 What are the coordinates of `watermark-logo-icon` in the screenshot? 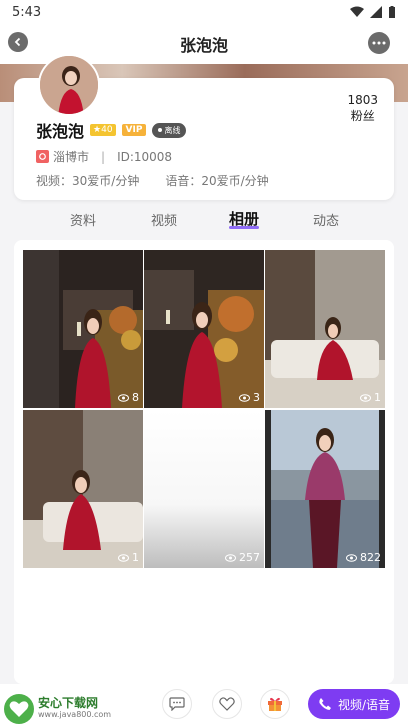 It's located at (19, 709).